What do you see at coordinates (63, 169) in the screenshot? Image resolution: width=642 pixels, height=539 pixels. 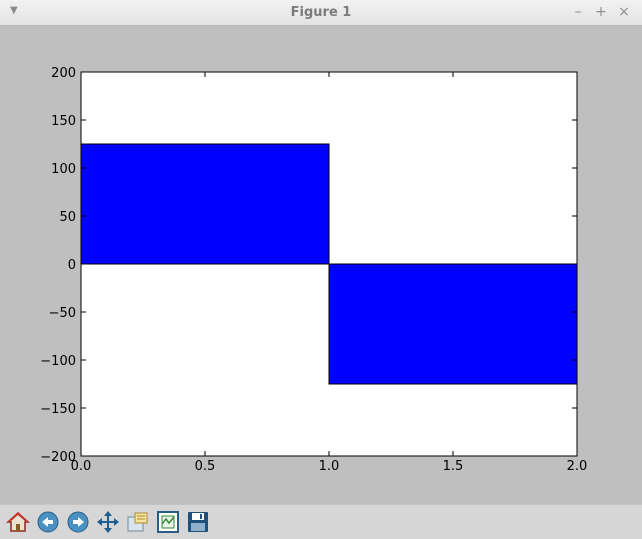 I see `y-tick-label-2: 100` at bounding box center [63, 169].